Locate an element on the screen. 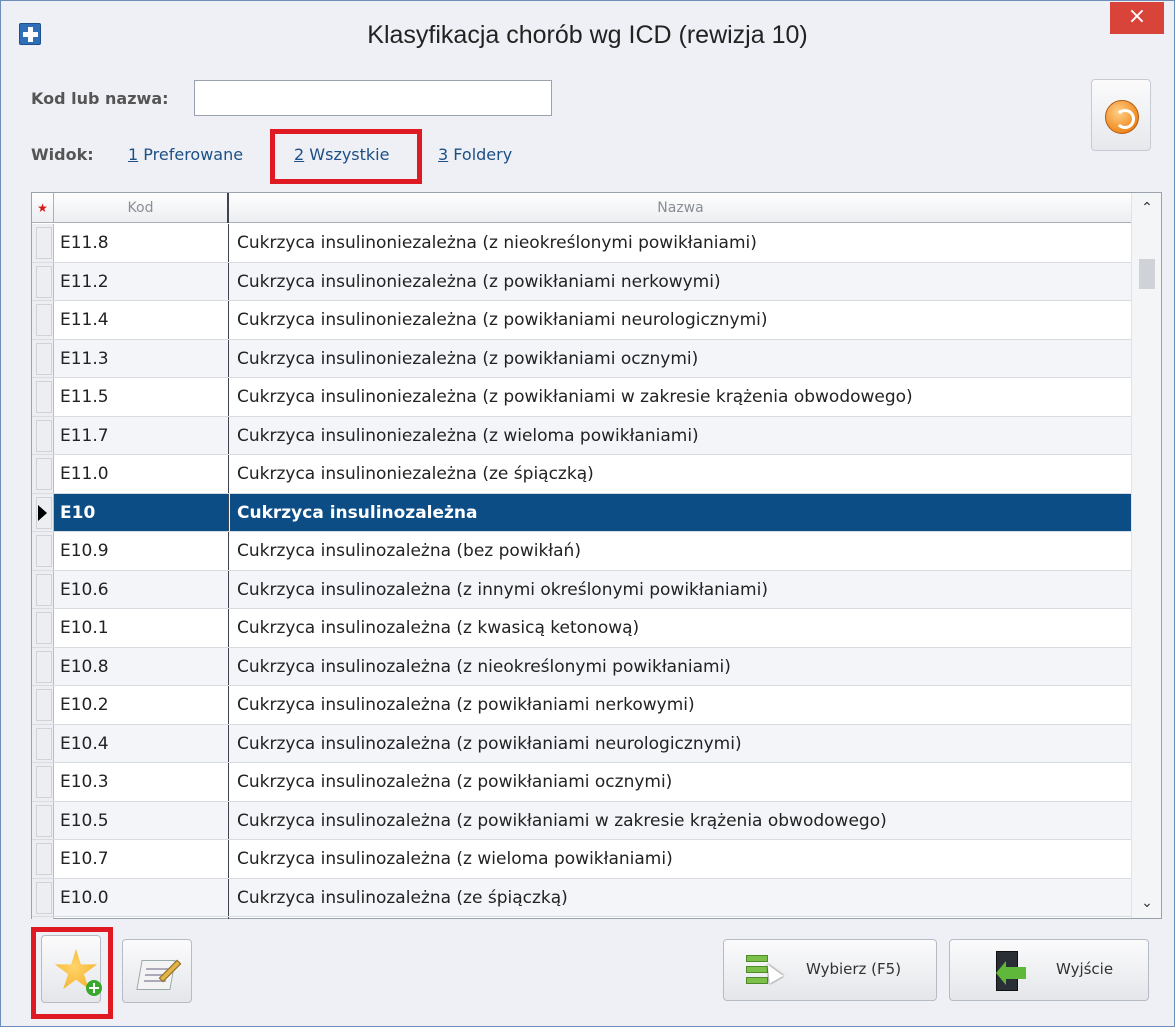  cell-code: E10.9 is located at coordinates (141, 551).